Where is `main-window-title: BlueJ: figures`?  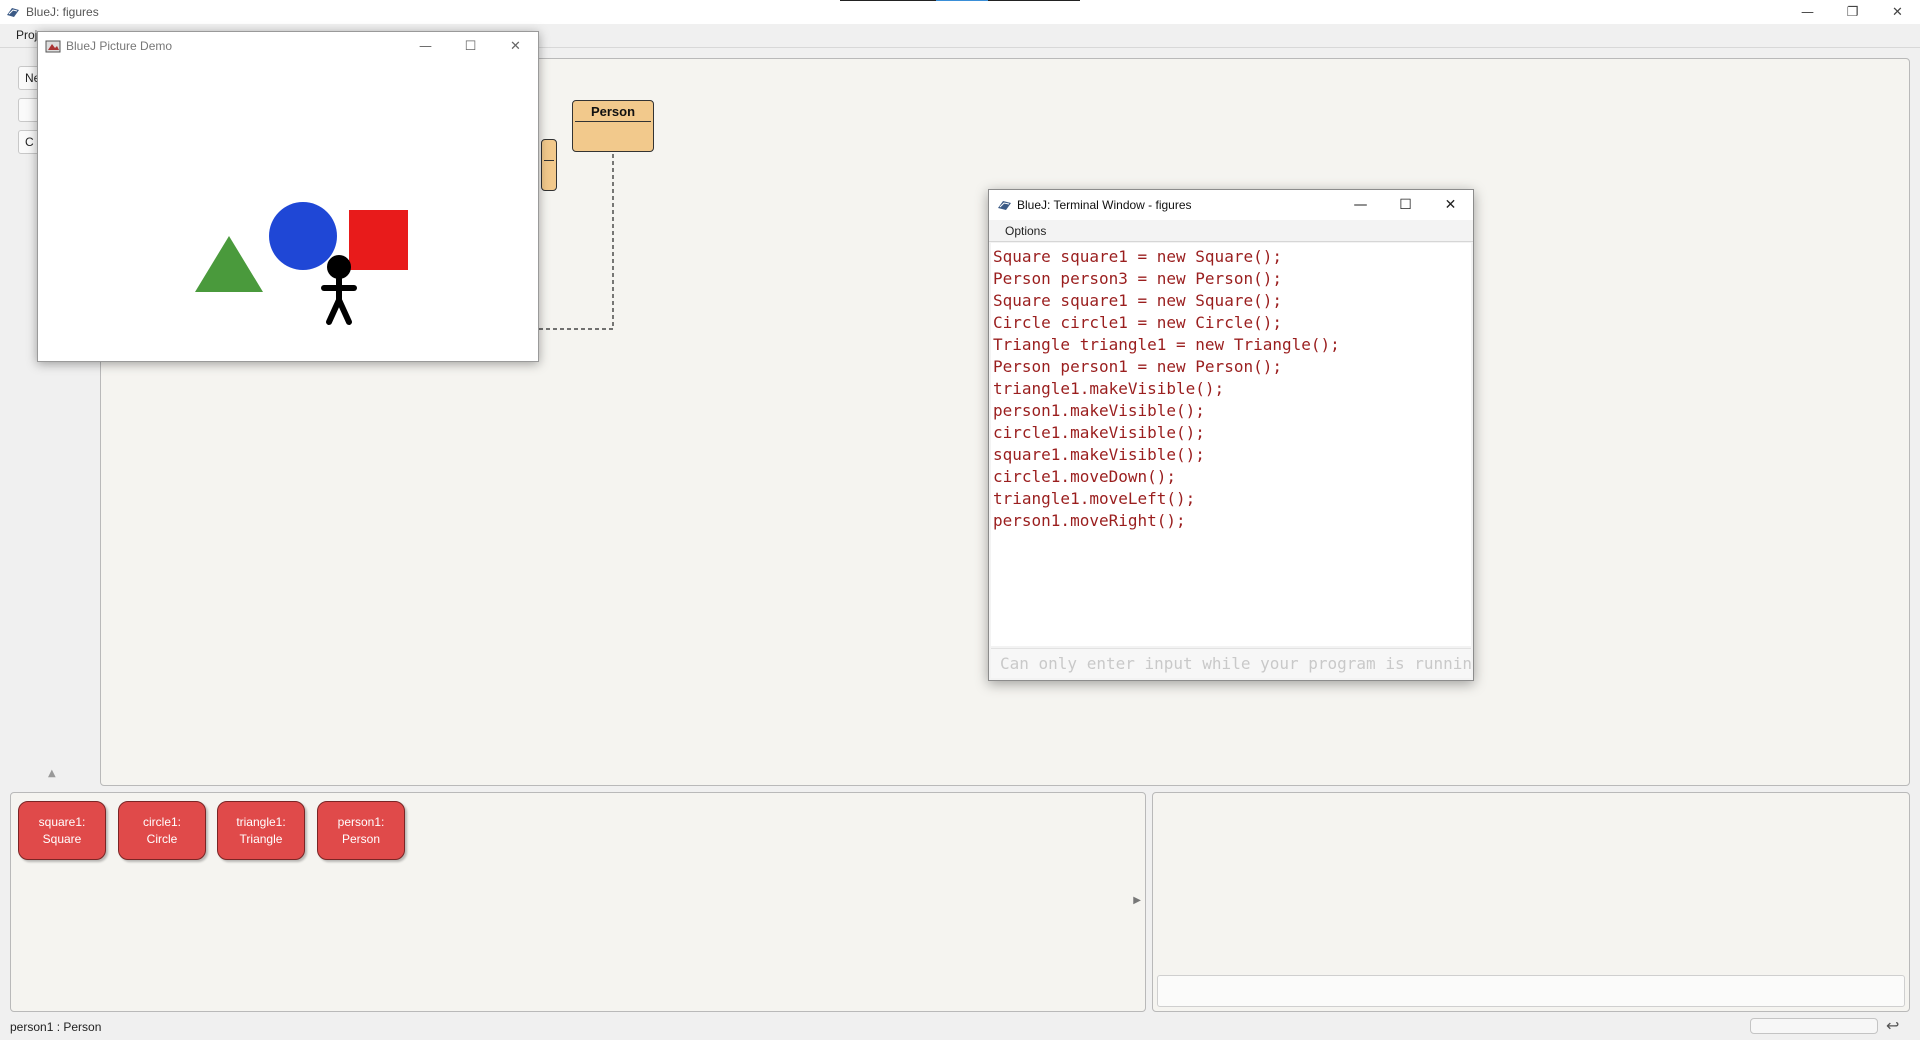 main-window-title: BlueJ: figures is located at coordinates (62, 12).